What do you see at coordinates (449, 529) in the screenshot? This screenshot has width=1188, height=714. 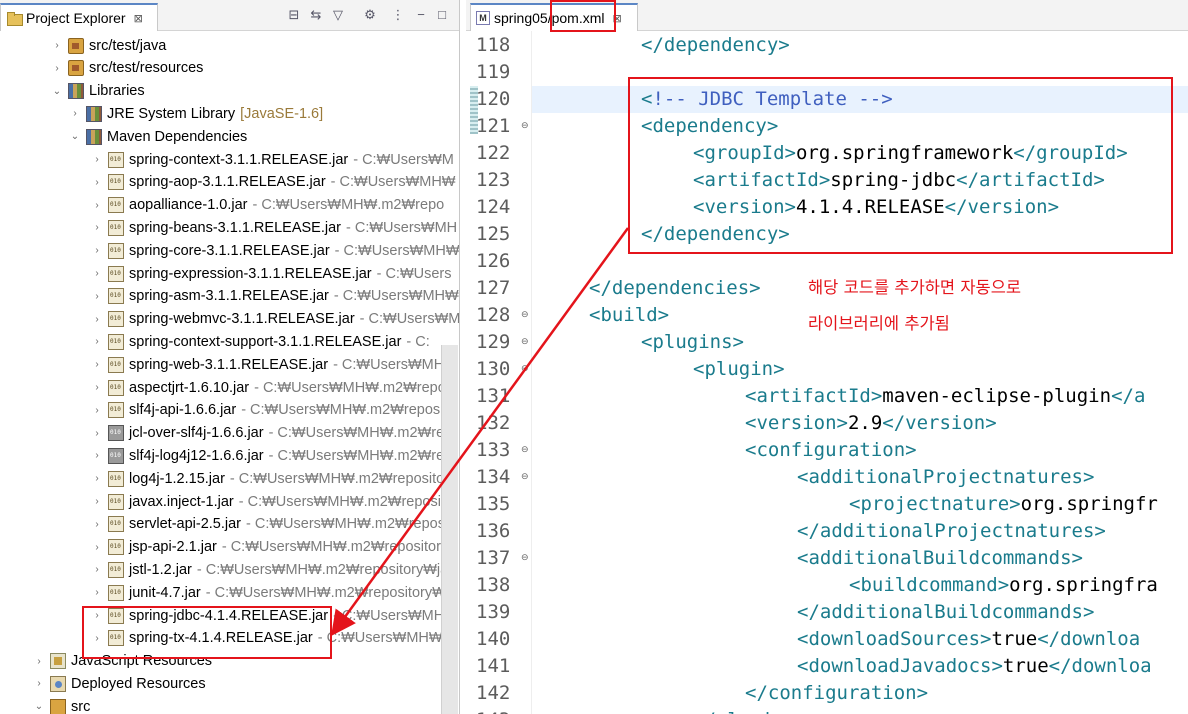 I see `vertical-scrollbar` at bounding box center [449, 529].